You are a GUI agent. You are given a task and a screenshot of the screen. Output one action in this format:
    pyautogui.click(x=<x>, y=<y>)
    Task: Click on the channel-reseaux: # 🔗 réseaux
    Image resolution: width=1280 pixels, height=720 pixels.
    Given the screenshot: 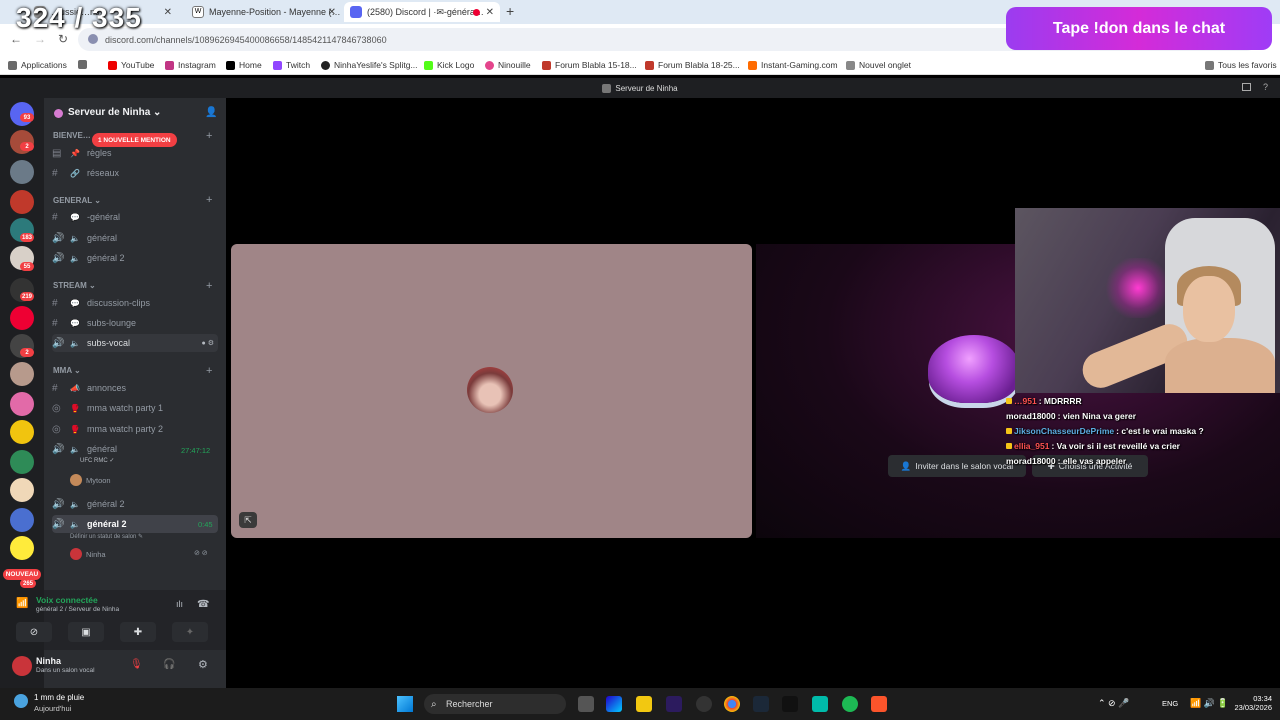 What is the action you would take?
    pyautogui.click(x=135, y=173)
    